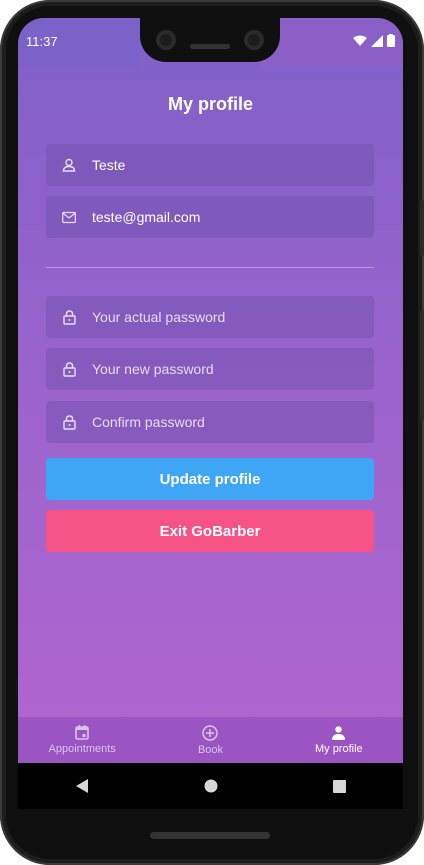 The height and width of the screenshot is (865, 424). Describe the element at coordinates (210, 165) in the screenshot. I see `name-field: Teste` at that location.